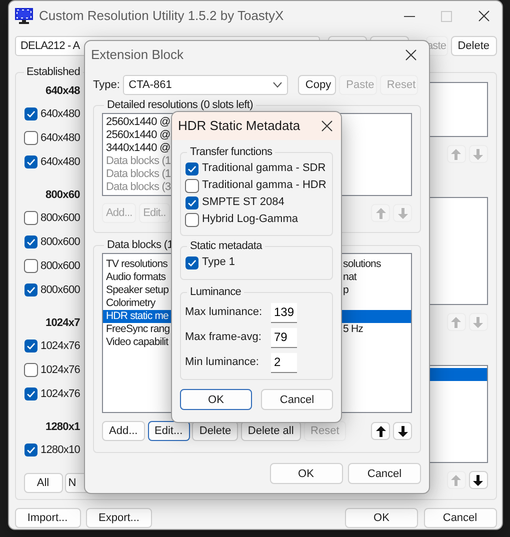 The width and height of the screenshot is (510, 537). What do you see at coordinates (137, 55) in the screenshot?
I see `dialog-title: Extension Block` at bounding box center [137, 55].